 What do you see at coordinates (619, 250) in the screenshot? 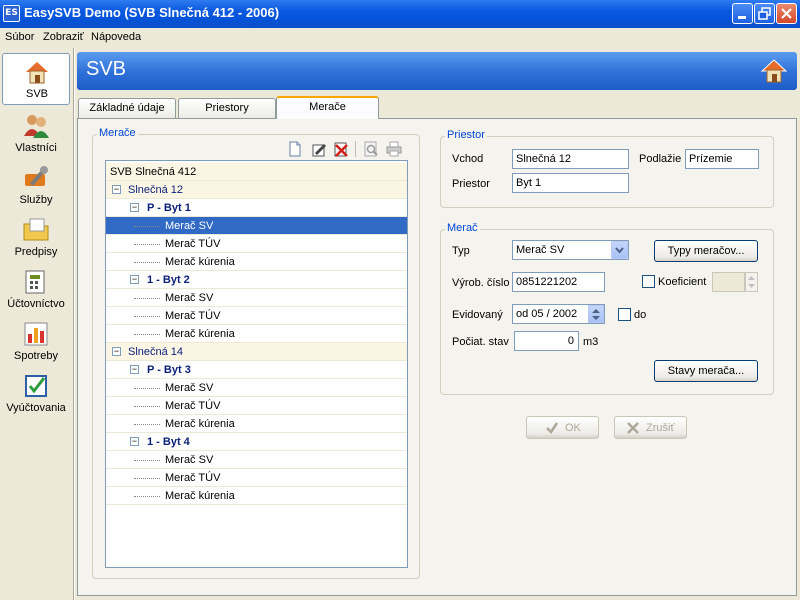
I see `type-dropdown-button` at bounding box center [619, 250].